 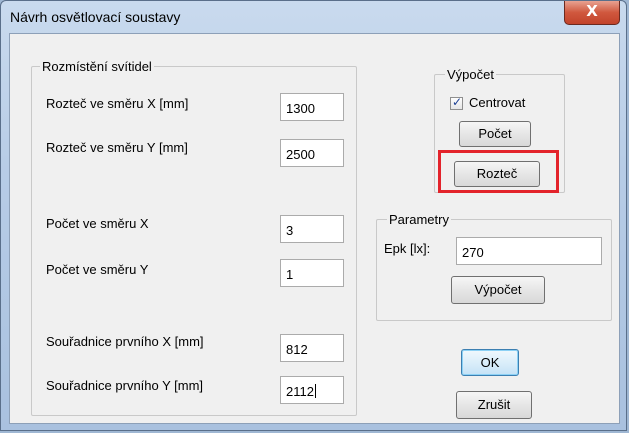 I want to click on close-button: X, so click(x=592, y=13).